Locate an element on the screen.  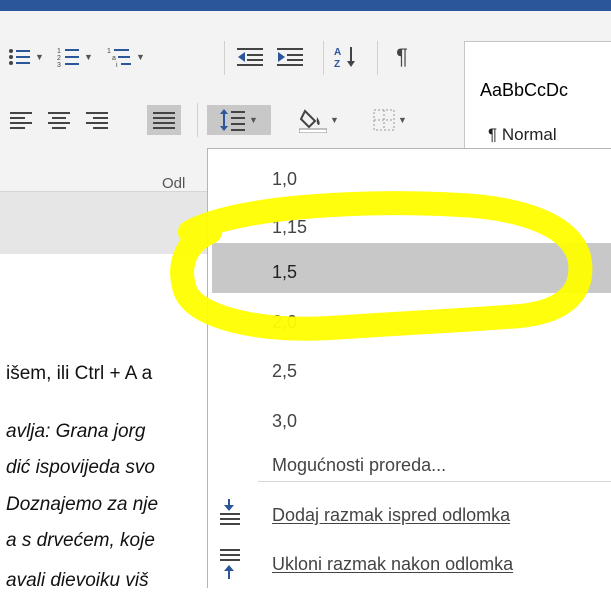
style-name: ¶ Normal is located at coordinates (522, 134).